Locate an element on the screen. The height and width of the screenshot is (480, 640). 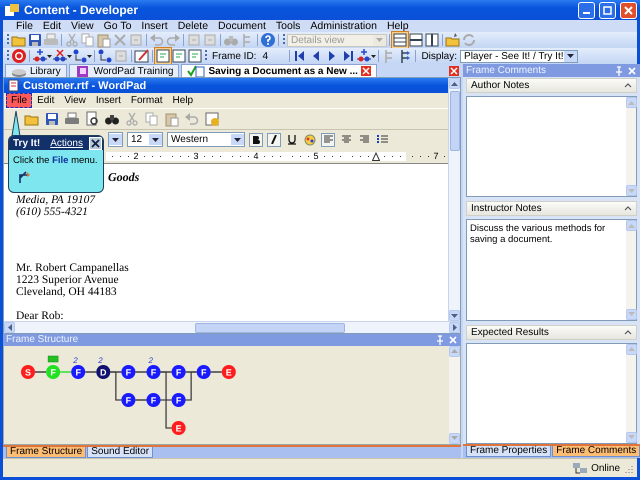
status-text: Online is located at coordinates (605, 468).